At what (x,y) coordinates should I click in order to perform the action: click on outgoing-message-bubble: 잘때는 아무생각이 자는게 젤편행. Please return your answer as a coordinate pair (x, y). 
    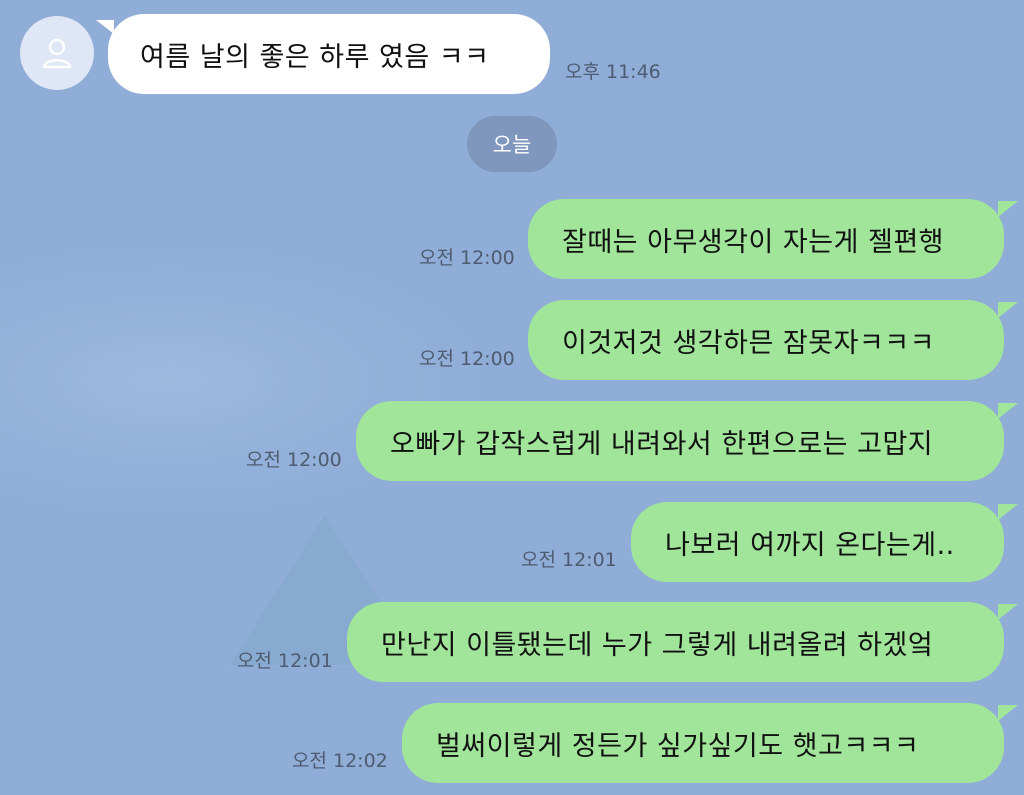
    Looking at the image, I should click on (773, 239).